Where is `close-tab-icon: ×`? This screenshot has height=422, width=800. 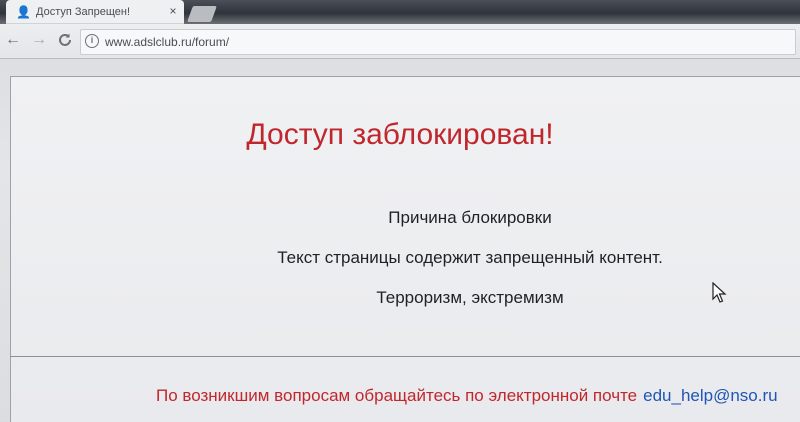
close-tab-icon: × is located at coordinates (173, 11).